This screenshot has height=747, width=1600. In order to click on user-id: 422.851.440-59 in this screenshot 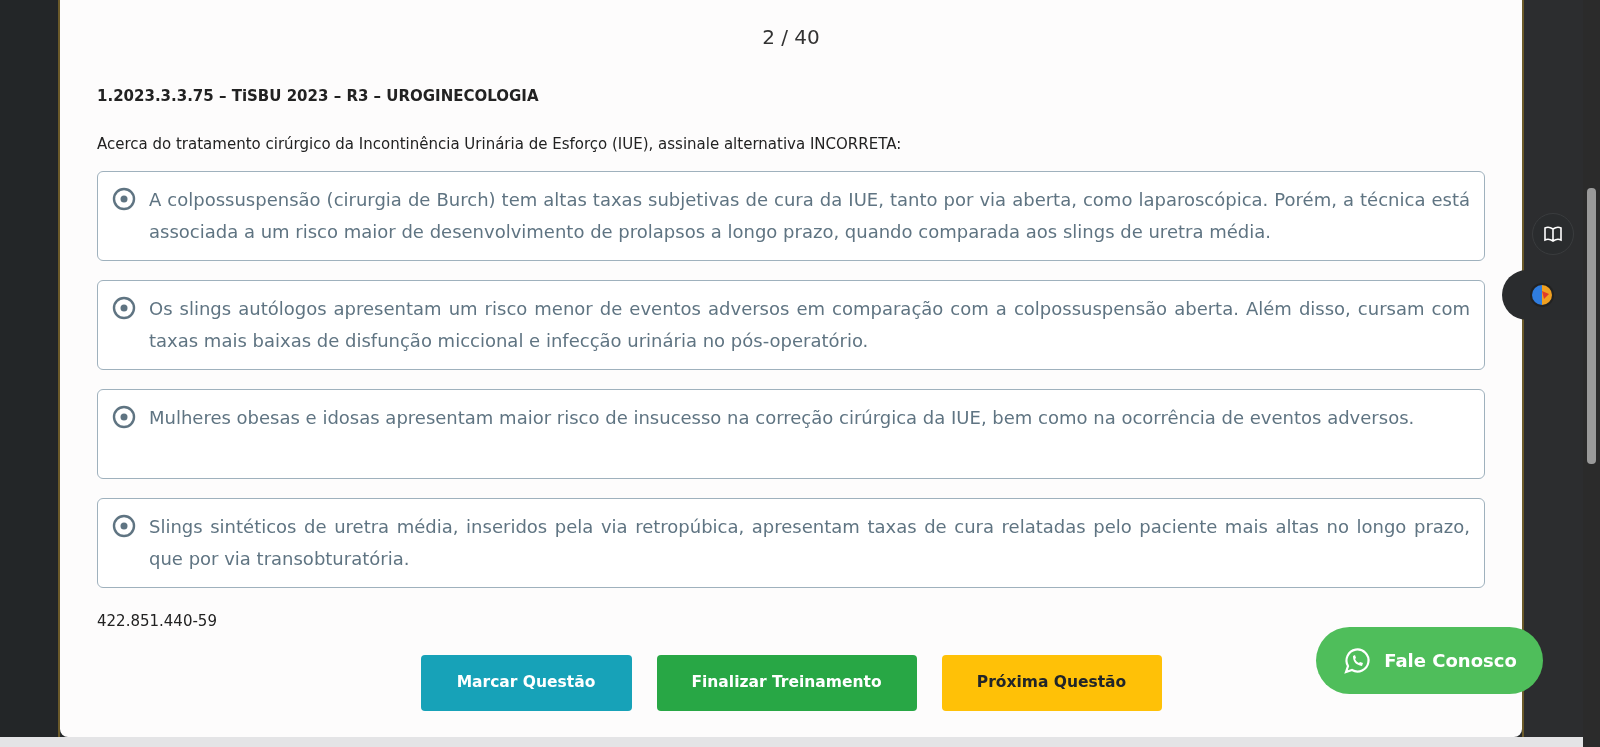, I will do `click(157, 621)`.